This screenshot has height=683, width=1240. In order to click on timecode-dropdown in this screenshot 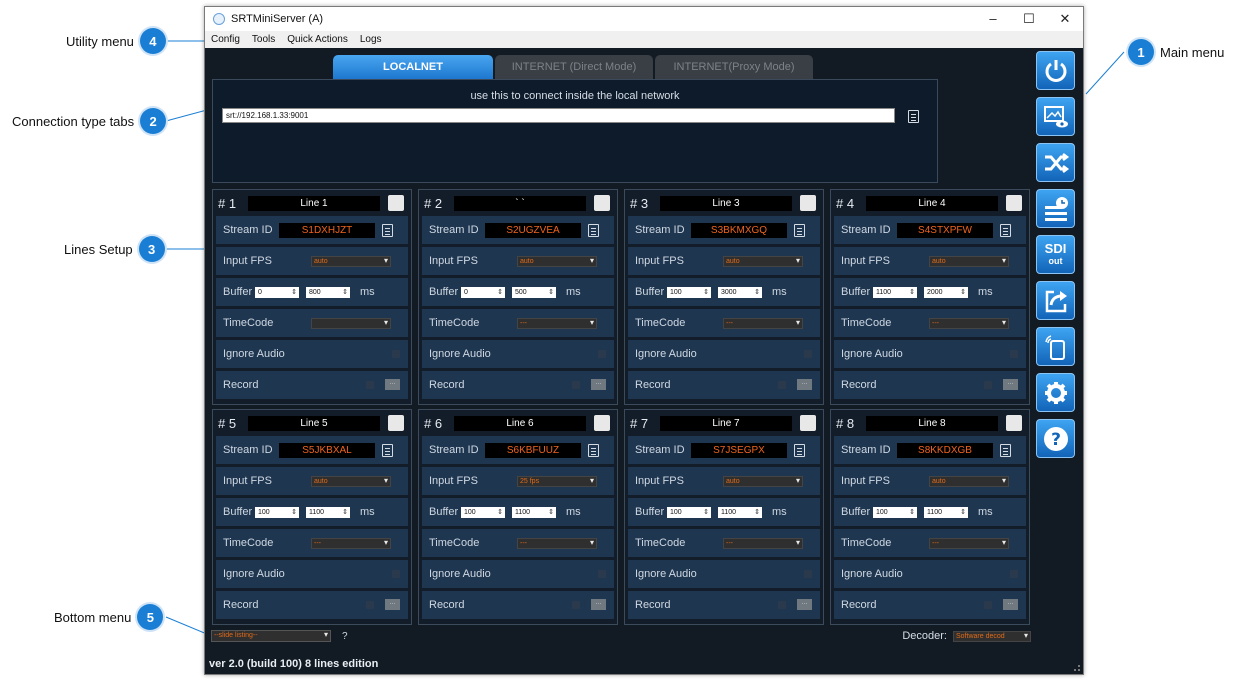, I will do `click(351, 323)`.